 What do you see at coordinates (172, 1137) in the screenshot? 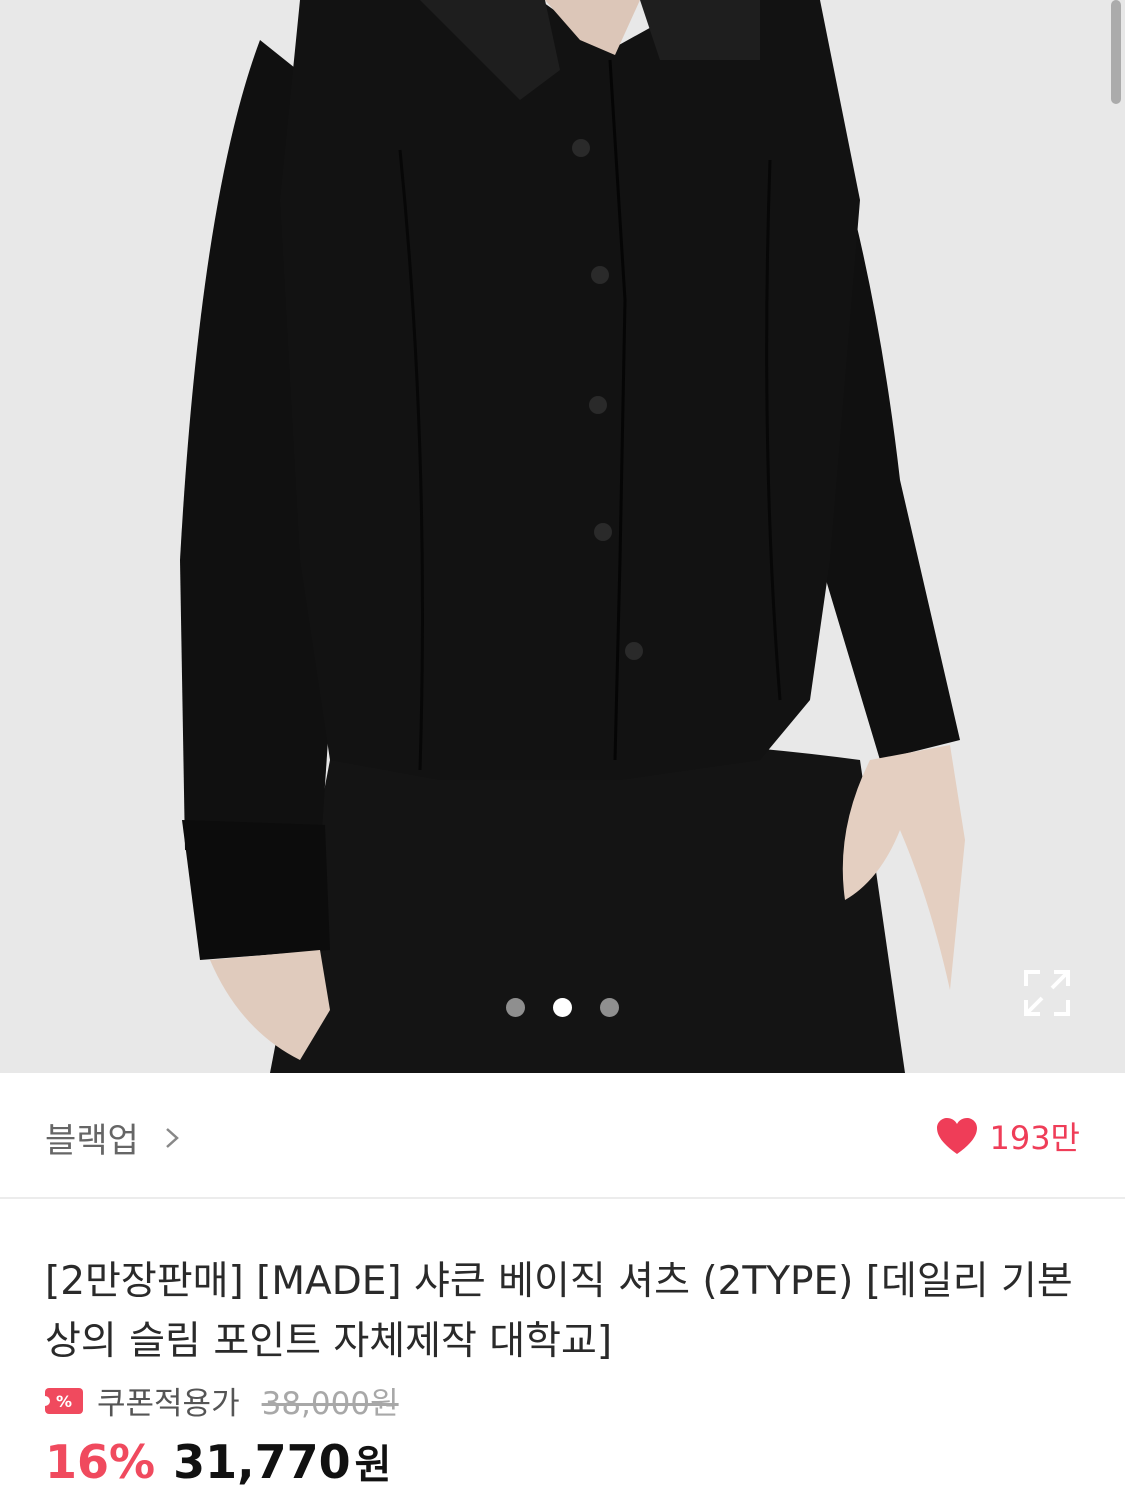
I see `chevron-right-icon` at bounding box center [172, 1137].